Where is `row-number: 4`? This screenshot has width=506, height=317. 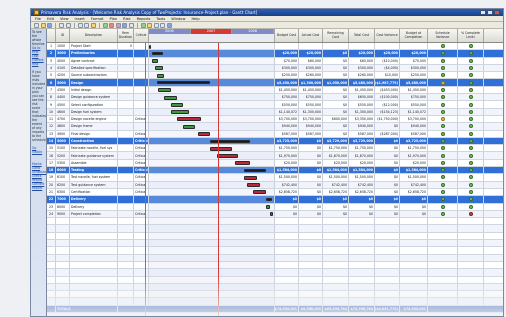 row-number: 4 is located at coordinates (51, 68).